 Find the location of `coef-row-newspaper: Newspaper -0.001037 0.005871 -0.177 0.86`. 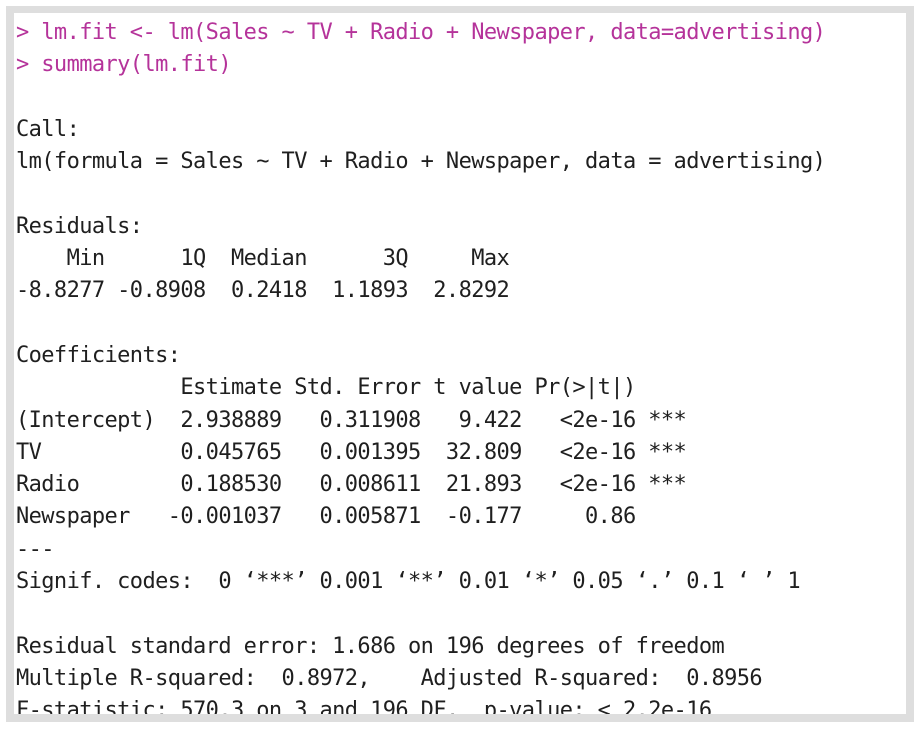

coef-row-newspaper: Newspaper -0.001037 0.005871 -0.177 0.86 is located at coordinates (351, 517).